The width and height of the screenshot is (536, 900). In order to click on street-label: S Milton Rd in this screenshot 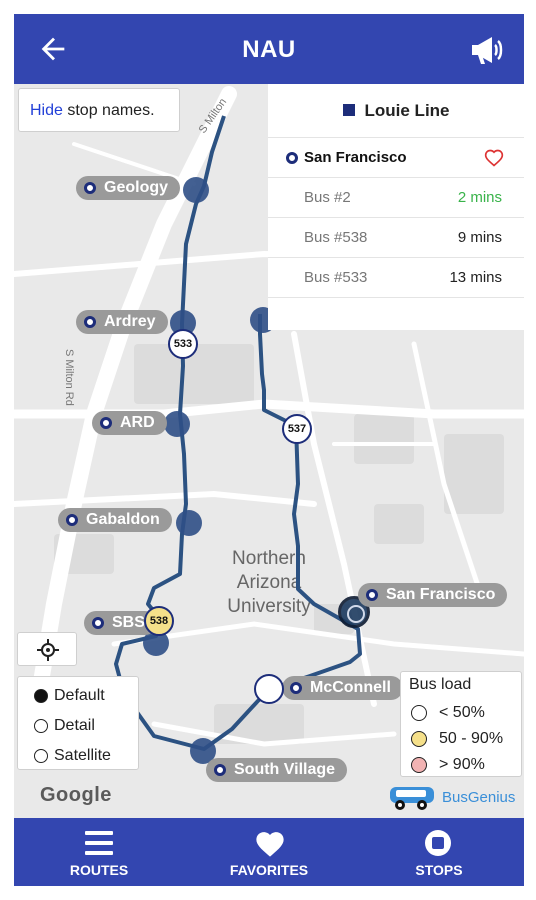, I will do `click(69, 377)`.